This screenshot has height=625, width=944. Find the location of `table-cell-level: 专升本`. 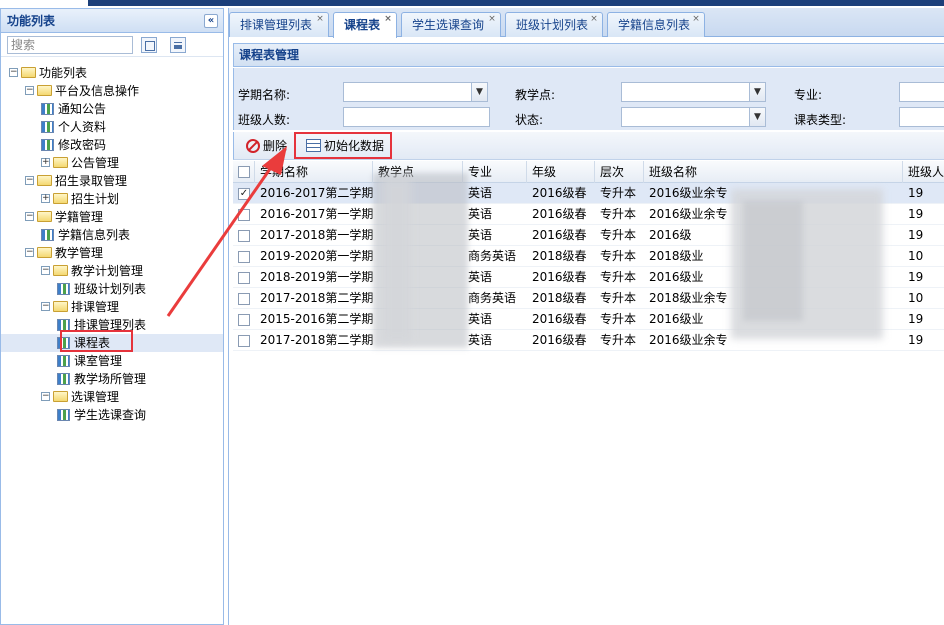

table-cell-level: 专升本 is located at coordinates (618, 256).